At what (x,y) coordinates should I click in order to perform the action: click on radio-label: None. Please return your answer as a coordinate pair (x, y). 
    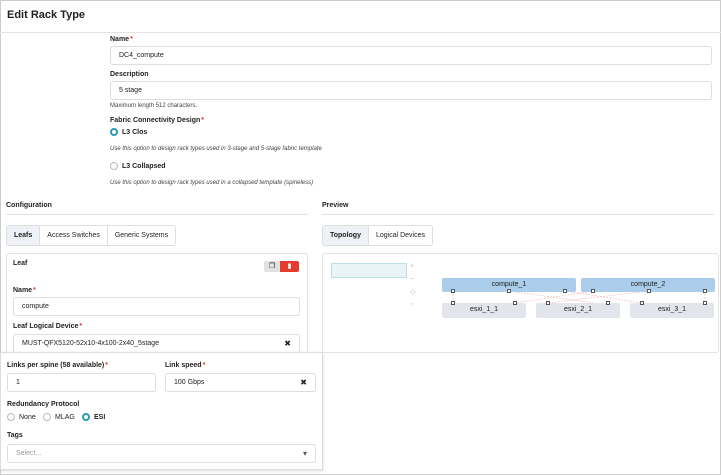
    Looking at the image, I should click on (27, 417).